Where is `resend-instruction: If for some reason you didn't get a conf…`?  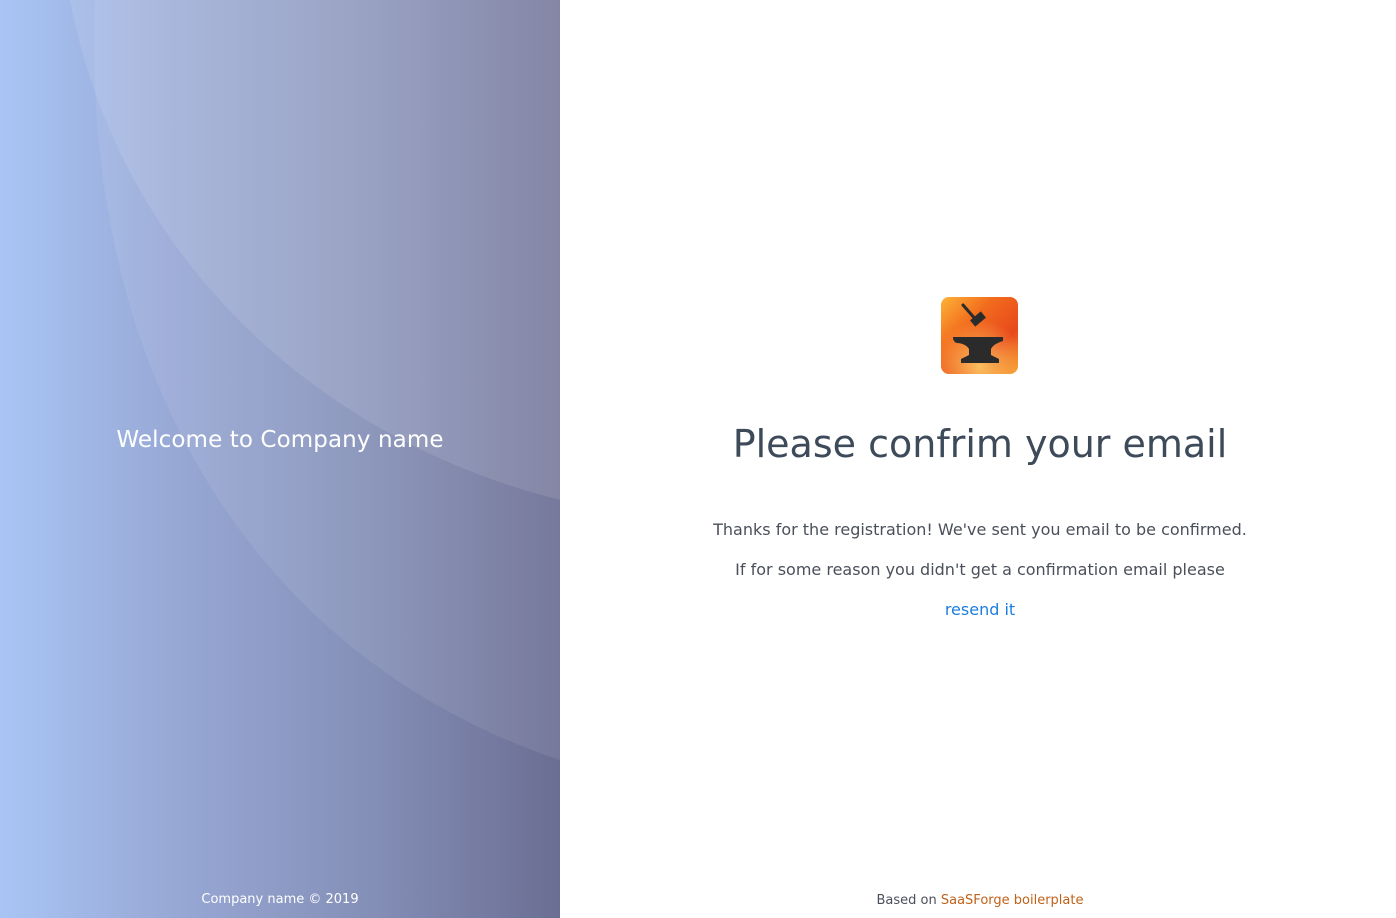 resend-instruction: If for some reason you didn't get a conf… is located at coordinates (980, 569).